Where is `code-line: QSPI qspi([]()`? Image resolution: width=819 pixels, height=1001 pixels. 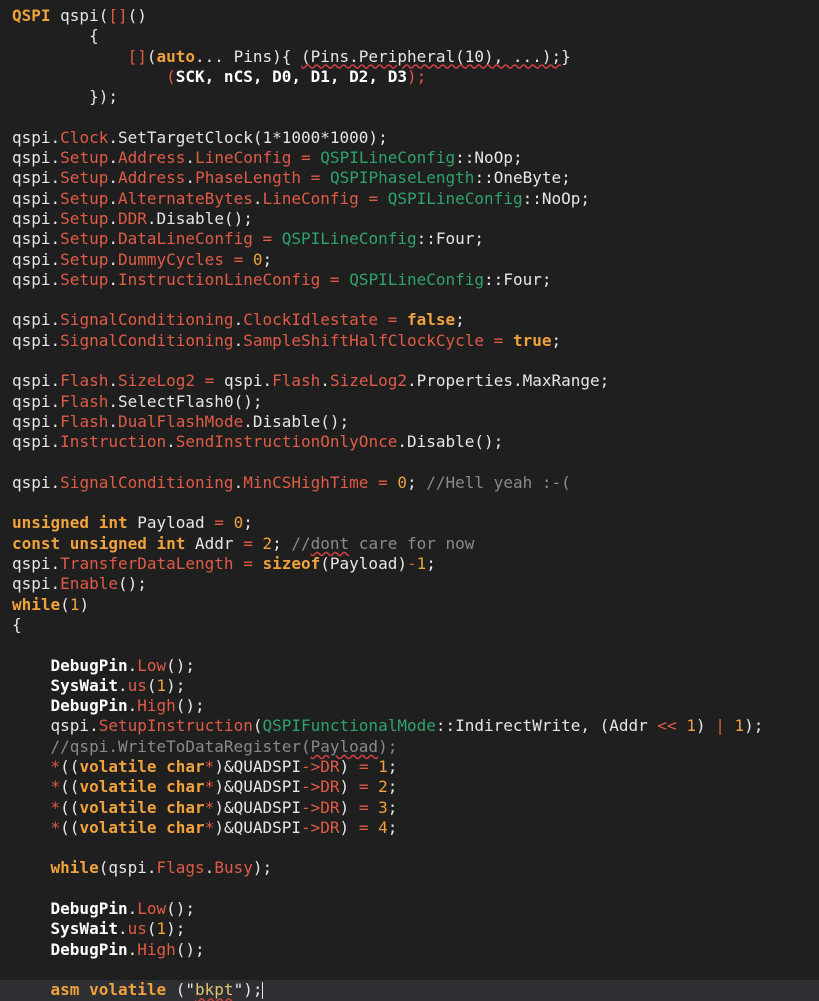 code-line: QSPI qspi([]() is located at coordinates (409, 16).